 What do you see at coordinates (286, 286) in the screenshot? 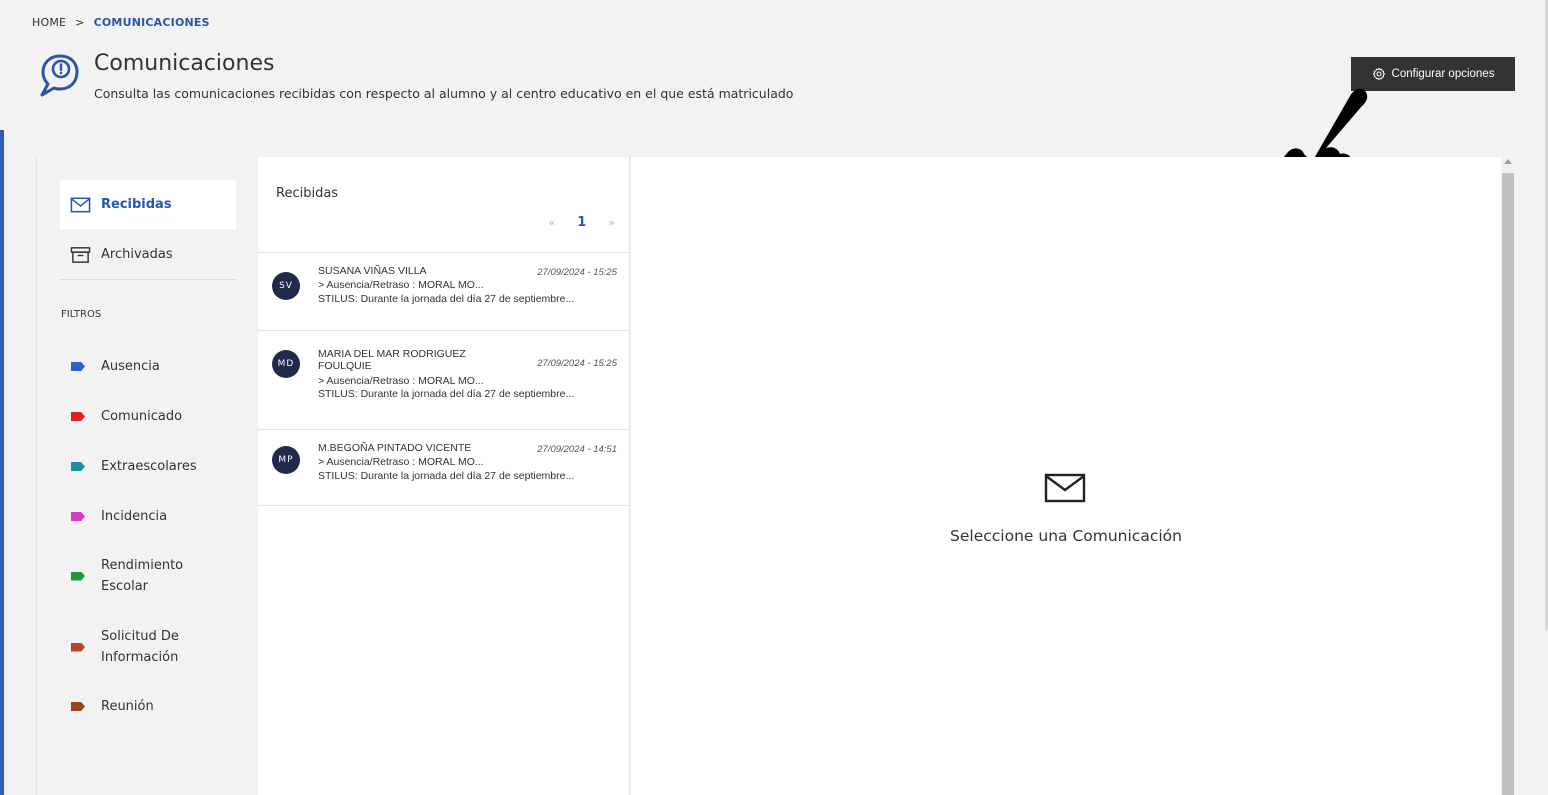
I see `avatar: SV` at bounding box center [286, 286].